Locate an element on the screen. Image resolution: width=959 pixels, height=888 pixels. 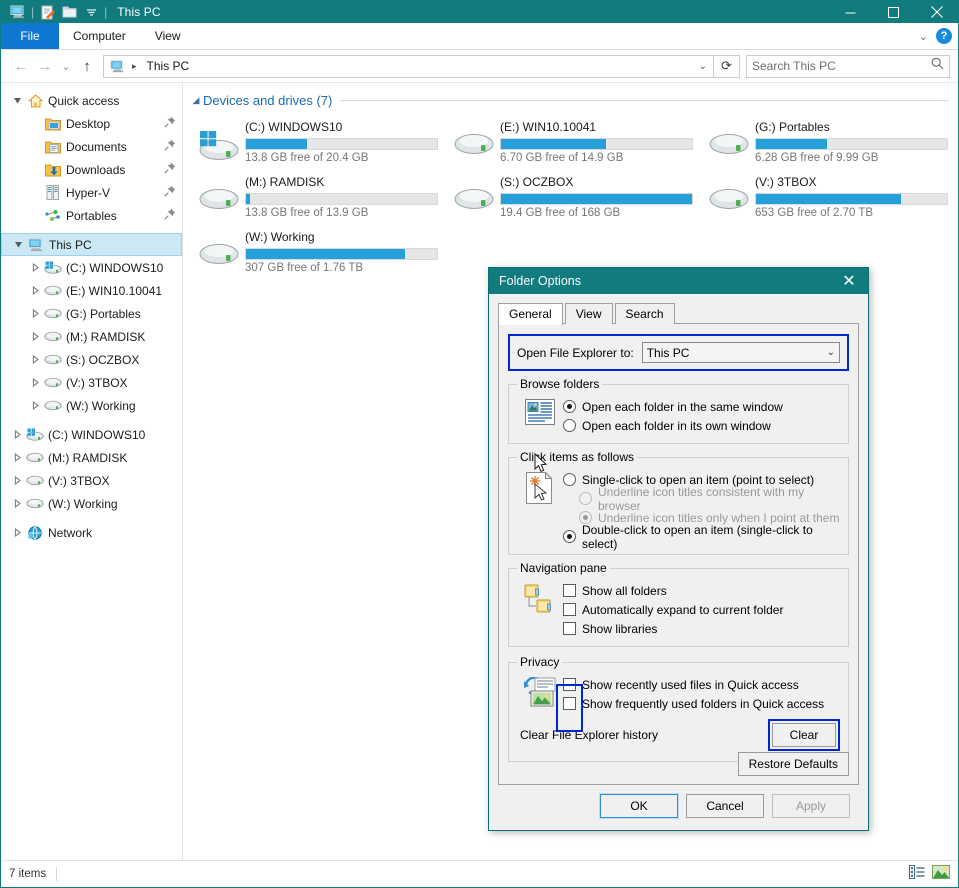
sidebar-item-documents: Documents is located at coordinates (91, 146).